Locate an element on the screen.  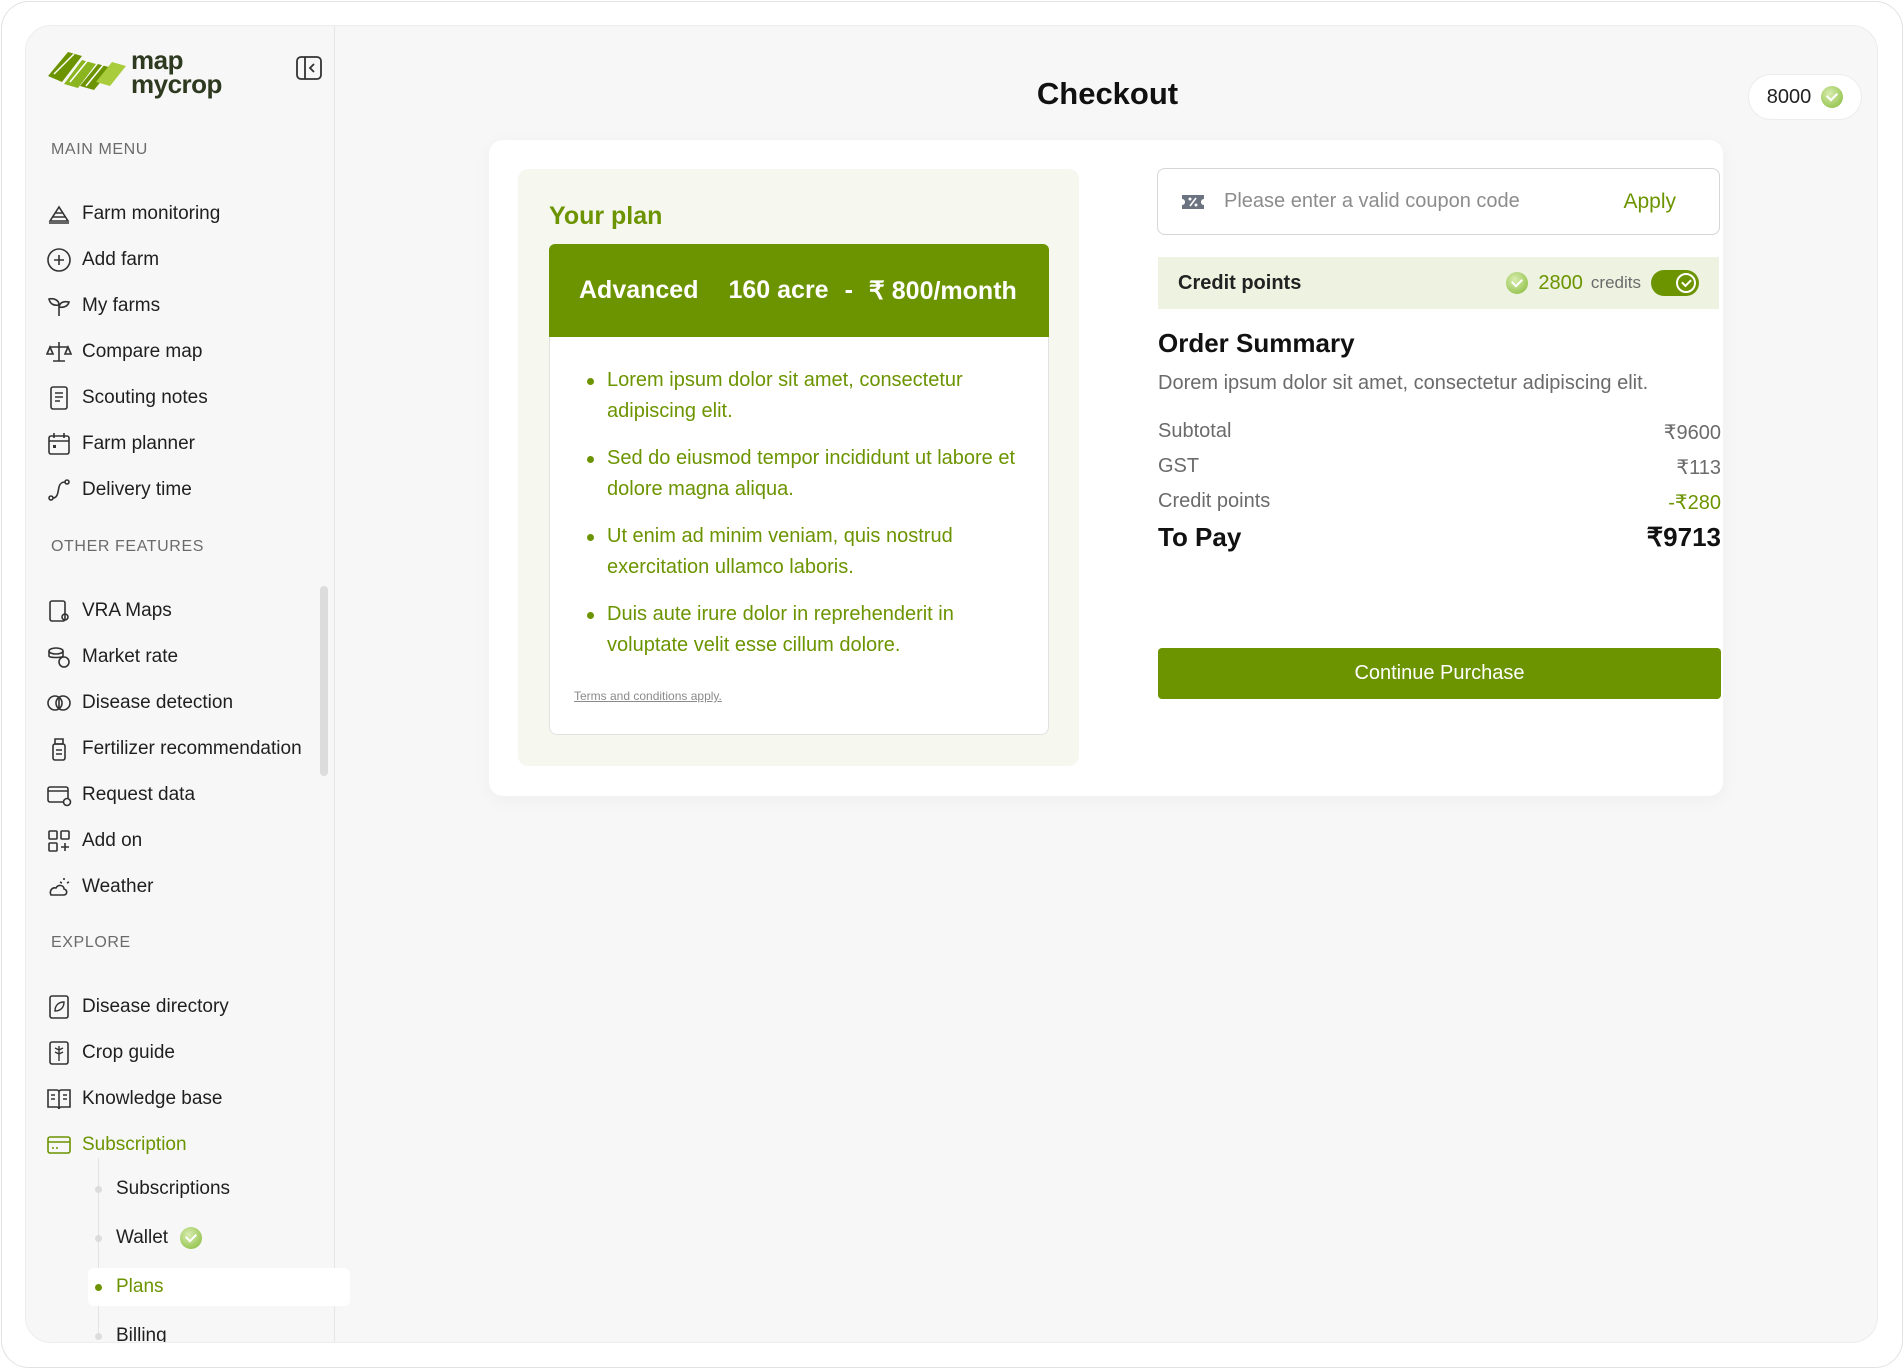
plan-heading: Your plan is located at coordinates (606, 216).